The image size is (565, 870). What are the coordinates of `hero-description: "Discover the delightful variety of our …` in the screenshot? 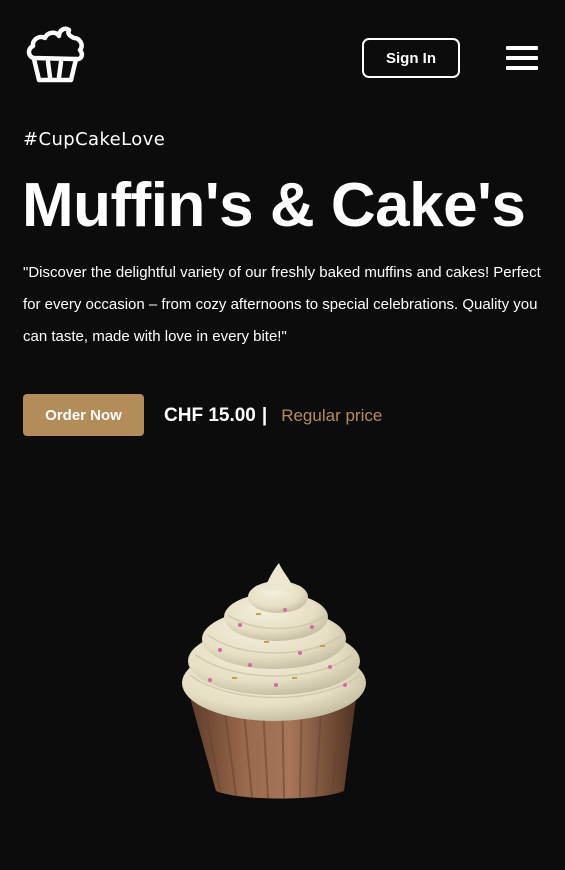 It's located at (282, 304).